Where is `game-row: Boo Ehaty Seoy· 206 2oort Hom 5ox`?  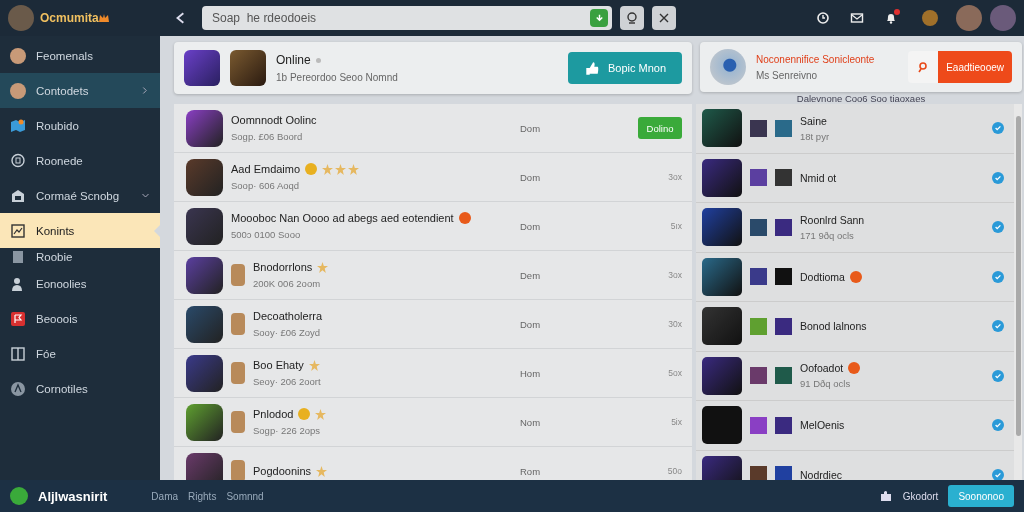
game-row: Boo Ehaty Seoy· 206 2oort Hom 5ox is located at coordinates (433, 373).